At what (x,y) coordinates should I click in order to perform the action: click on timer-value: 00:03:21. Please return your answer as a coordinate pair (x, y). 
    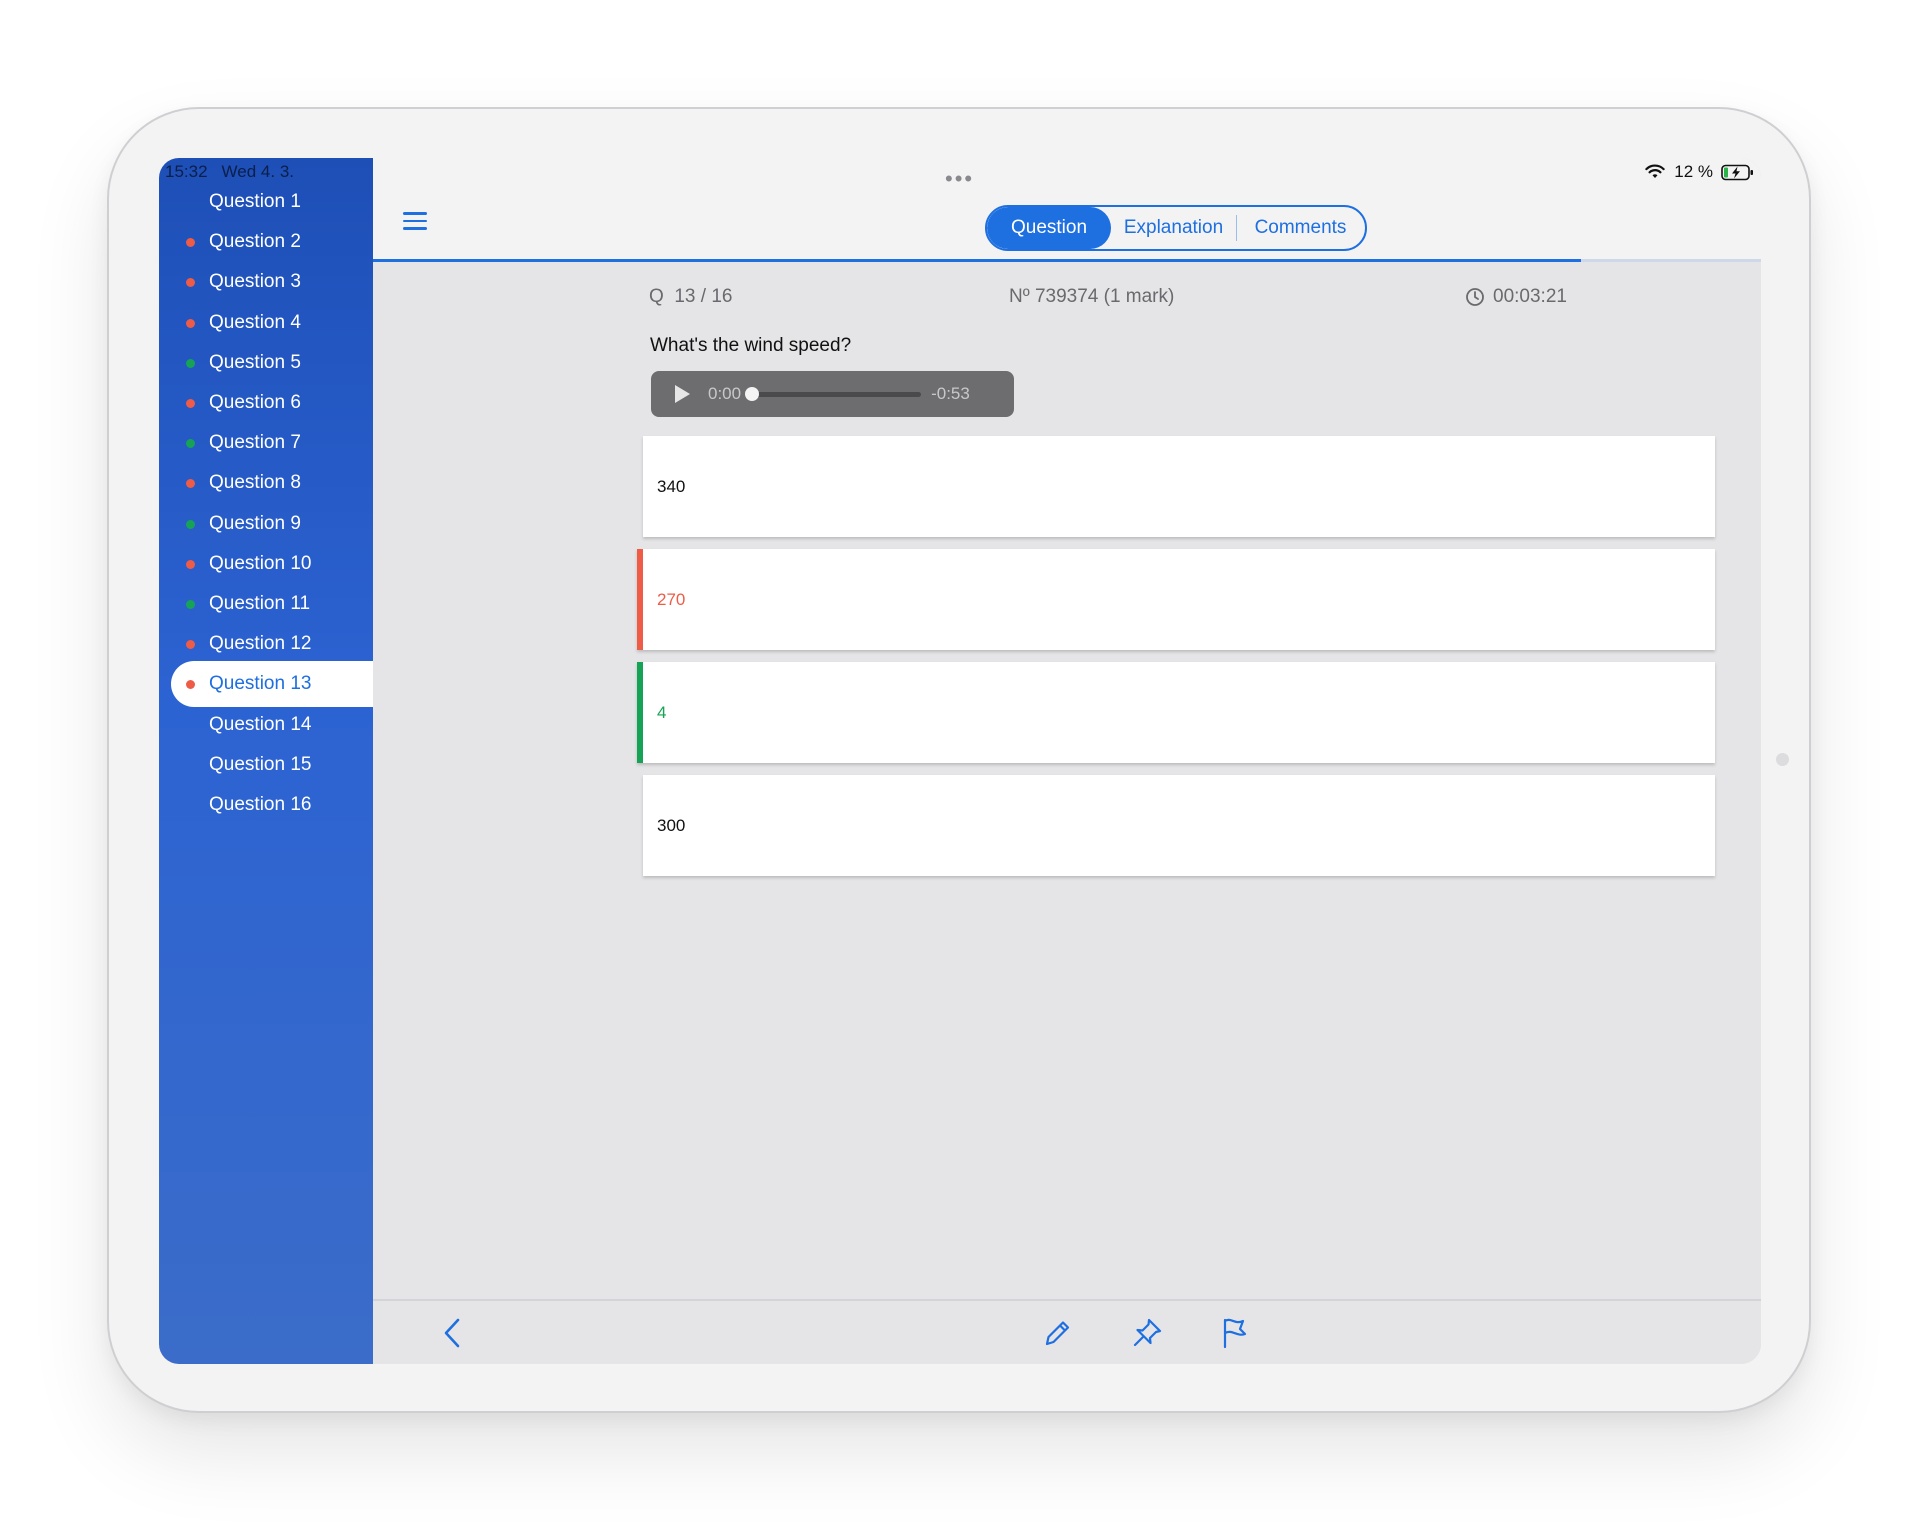
    Looking at the image, I should click on (1530, 296).